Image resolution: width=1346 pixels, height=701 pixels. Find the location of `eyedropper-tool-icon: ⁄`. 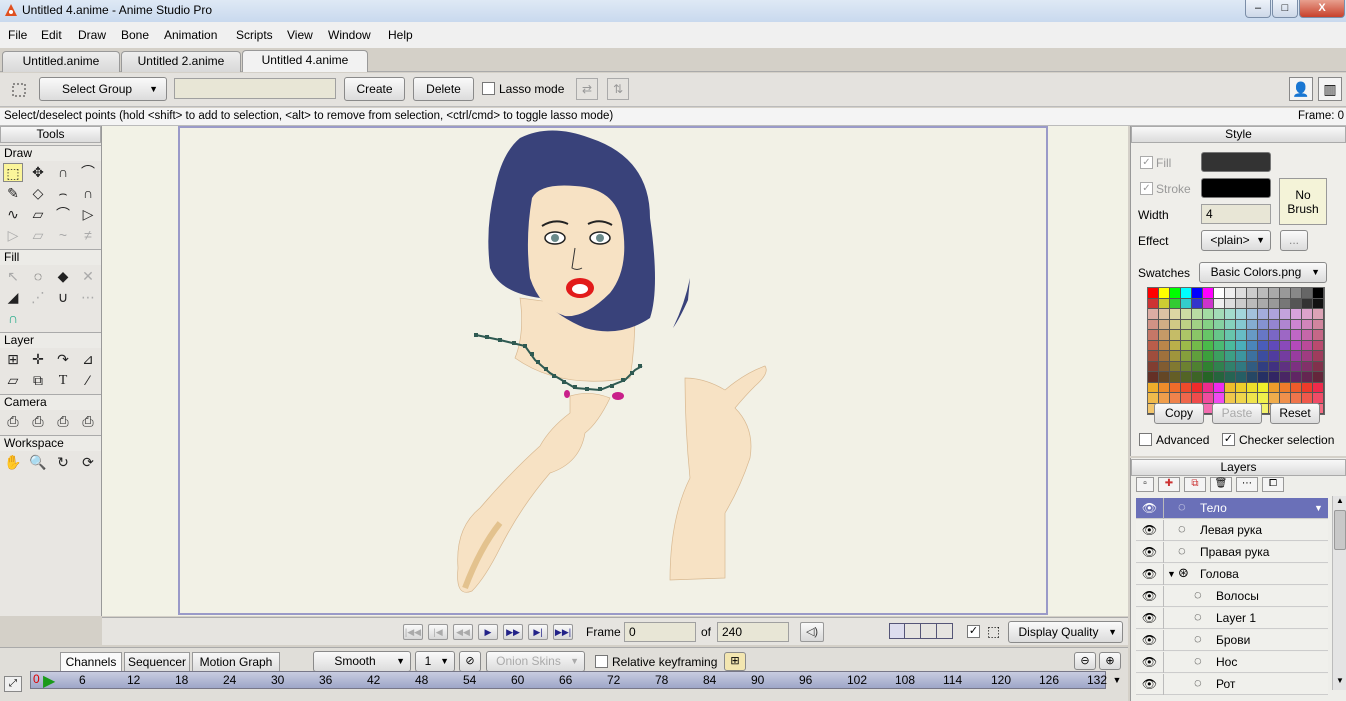

eyedropper-tool-icon: ⁄ is located at coordinates (88, 380).